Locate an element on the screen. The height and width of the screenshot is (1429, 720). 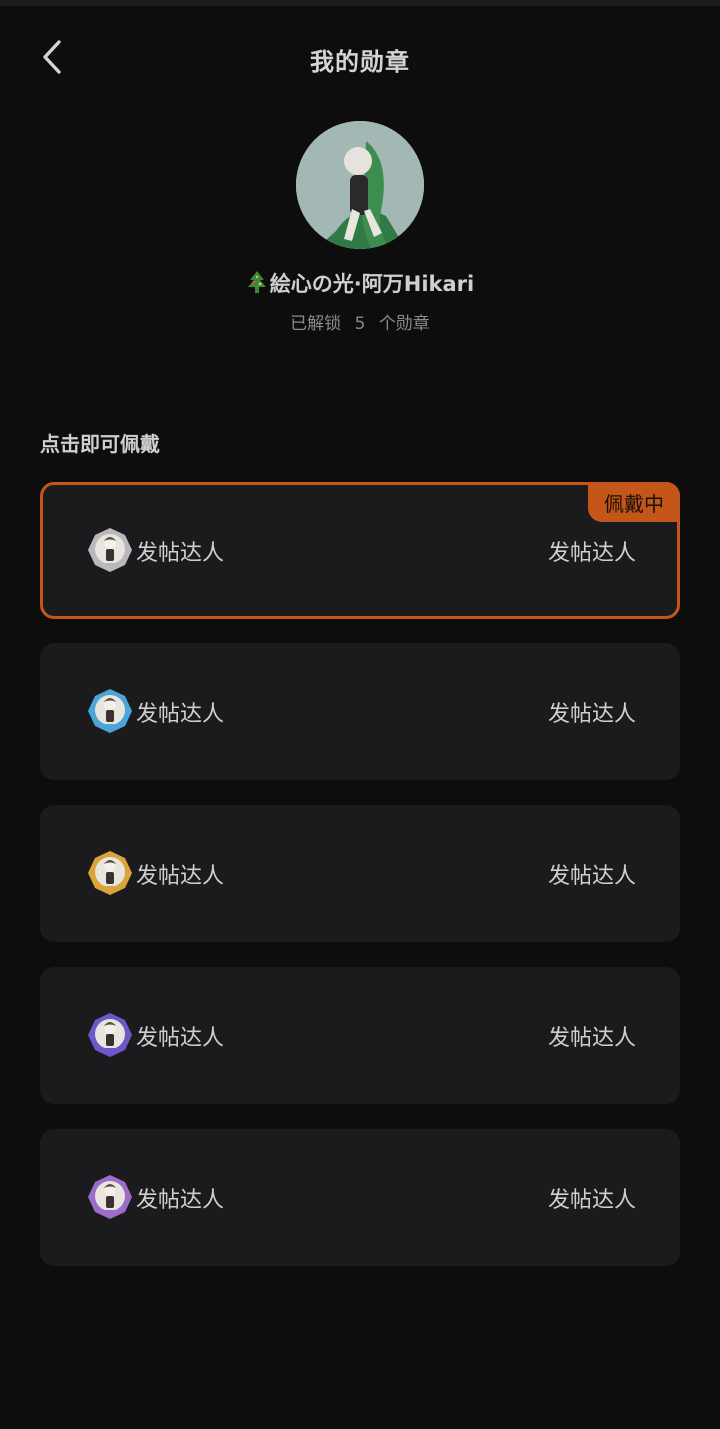
section-title: 点击即可佩戴 is located at coordinates (100, 444).